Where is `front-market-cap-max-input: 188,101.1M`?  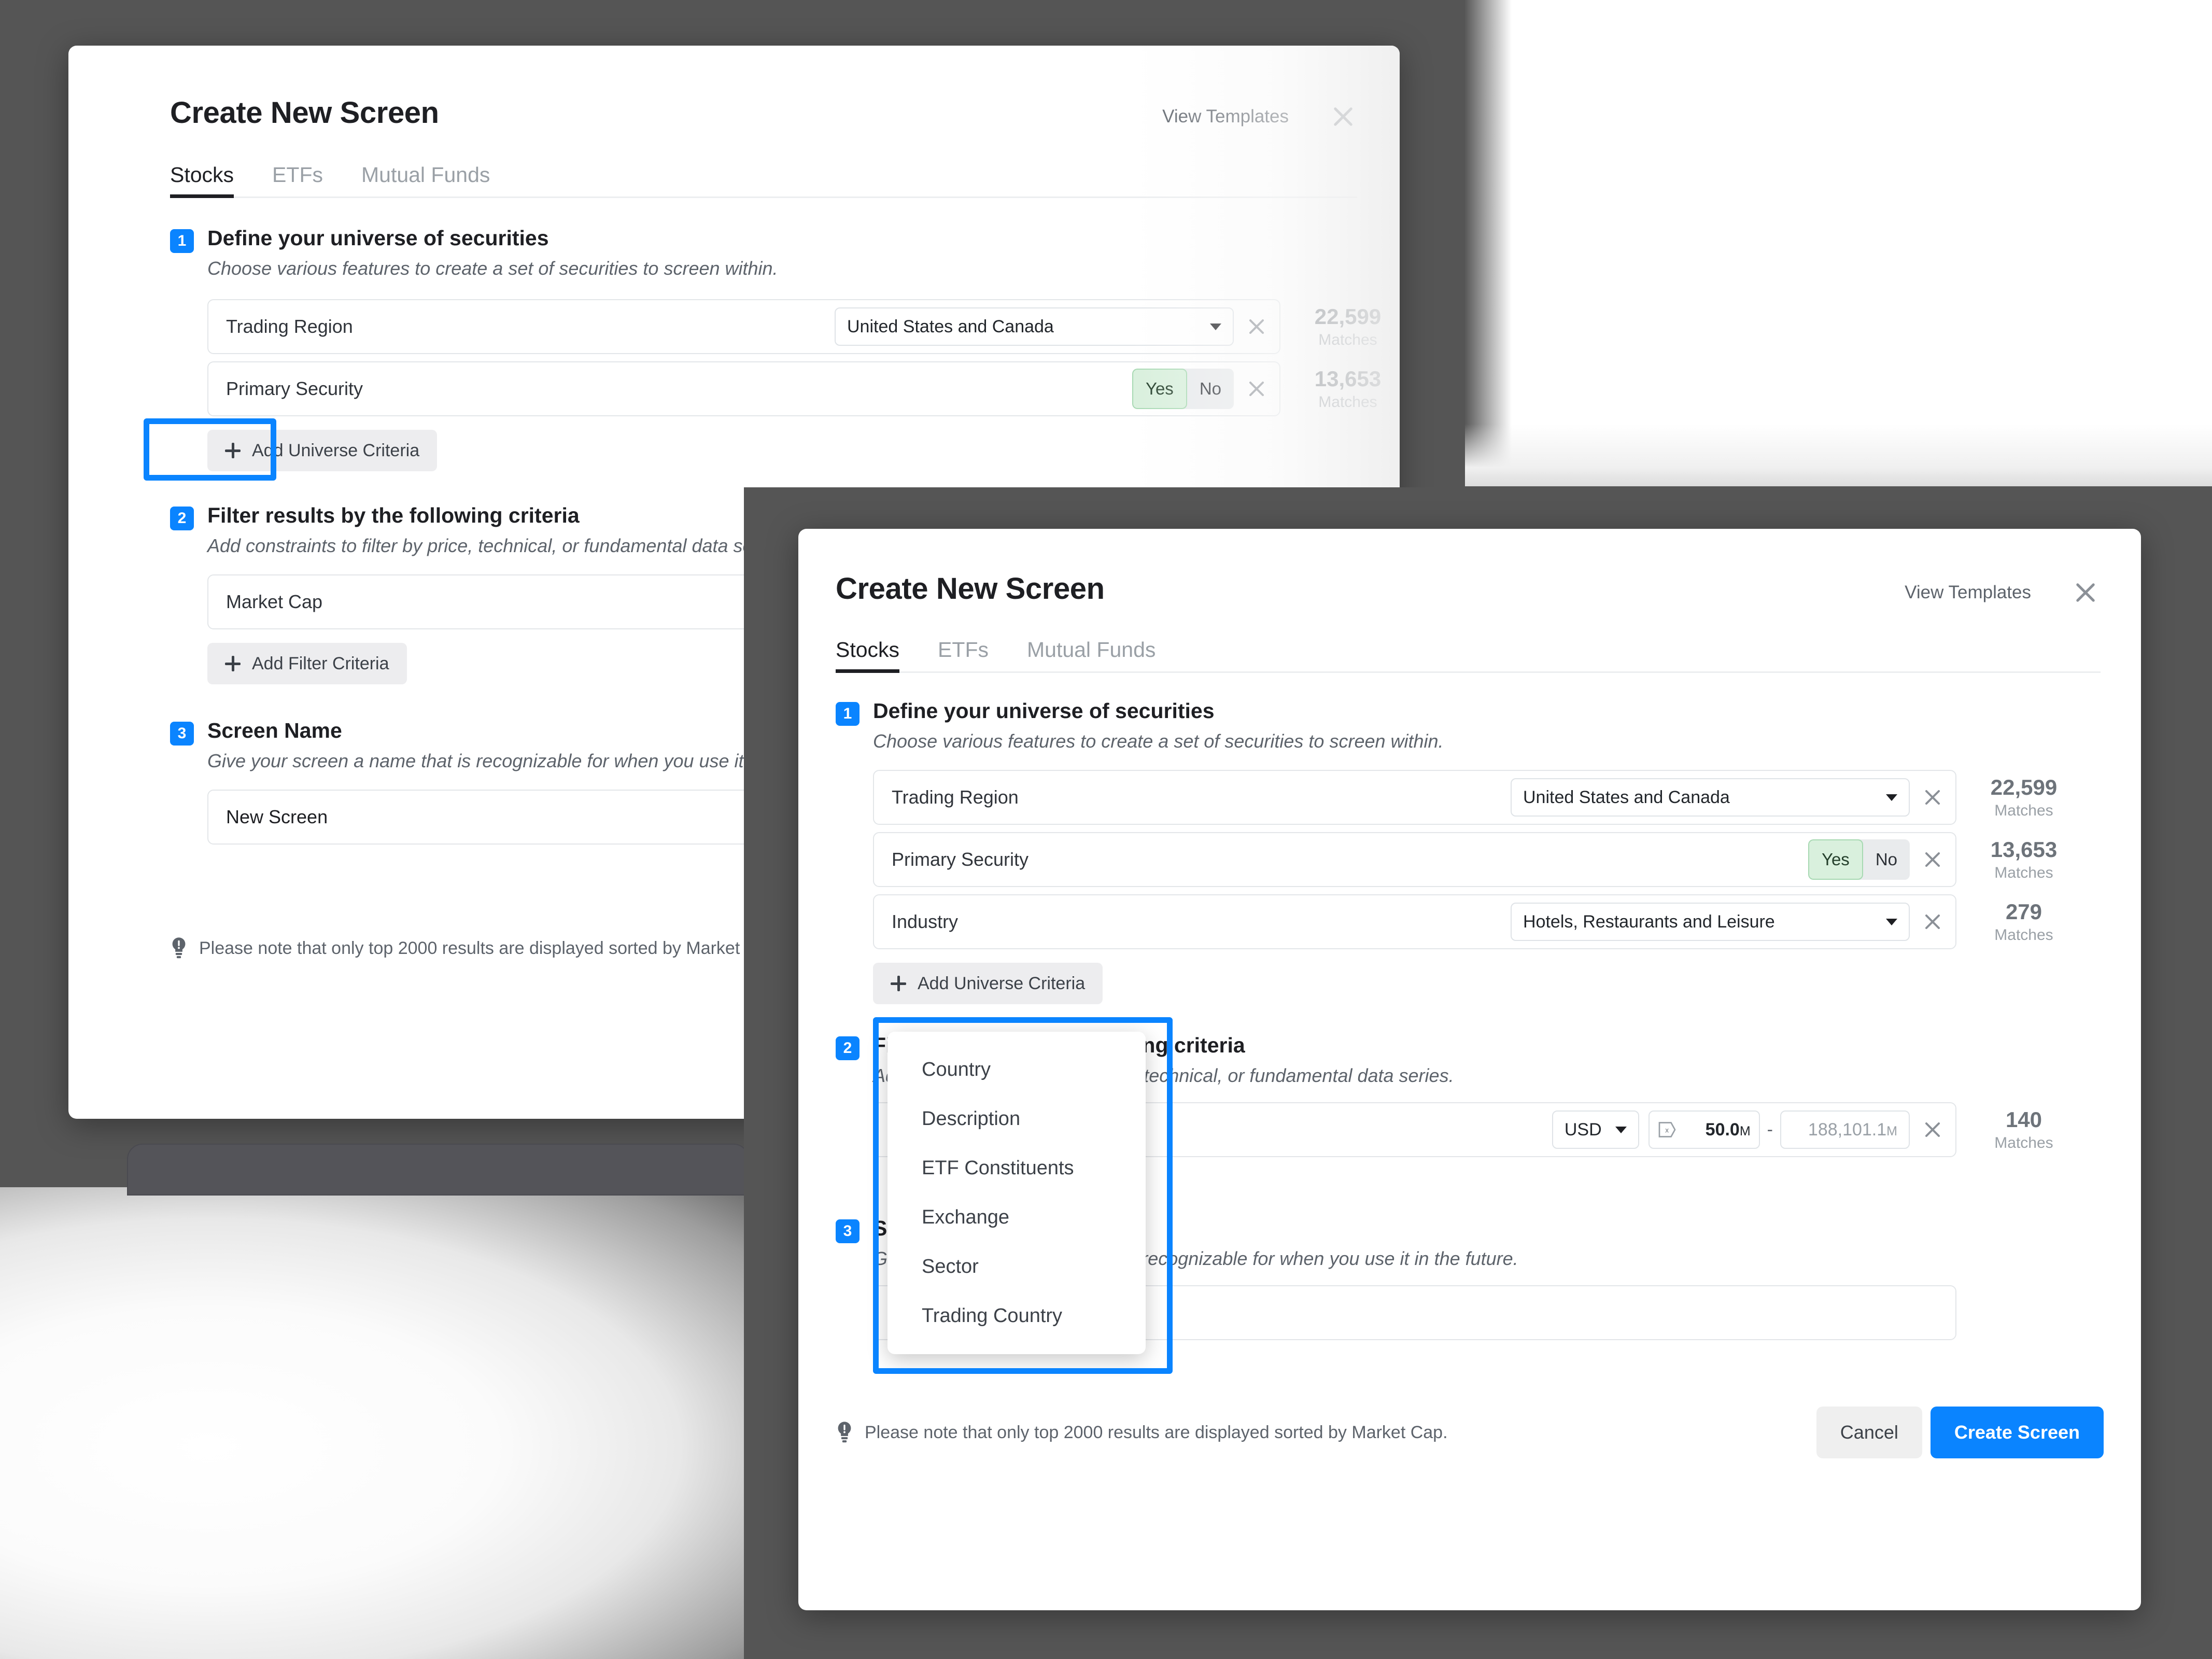 front-market-cap-max-input: 188,101.1M is located at coordinates (1845, 1129).